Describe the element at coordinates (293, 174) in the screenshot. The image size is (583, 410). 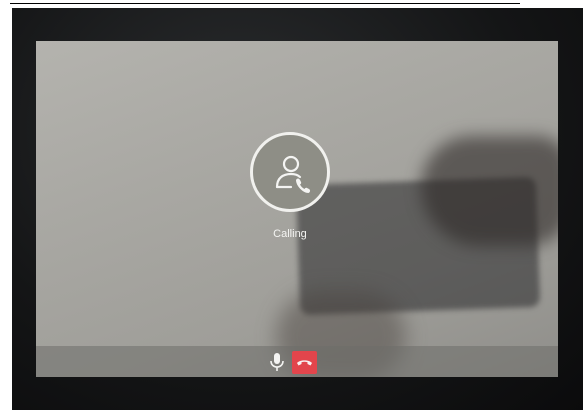
I see `person-phone-icon` at that location.